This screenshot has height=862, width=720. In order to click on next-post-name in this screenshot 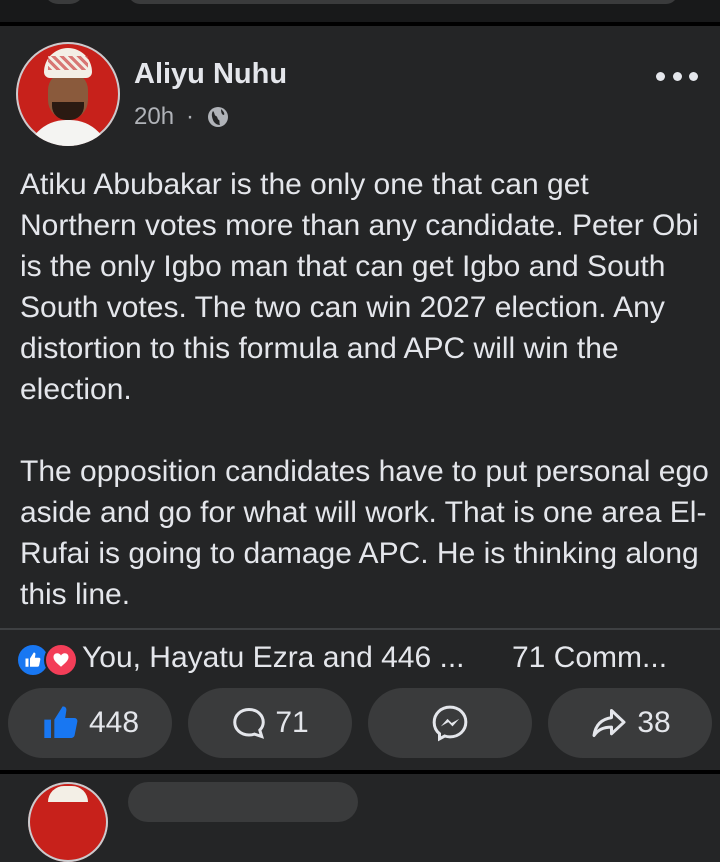, I will do `click(243, 802)`.